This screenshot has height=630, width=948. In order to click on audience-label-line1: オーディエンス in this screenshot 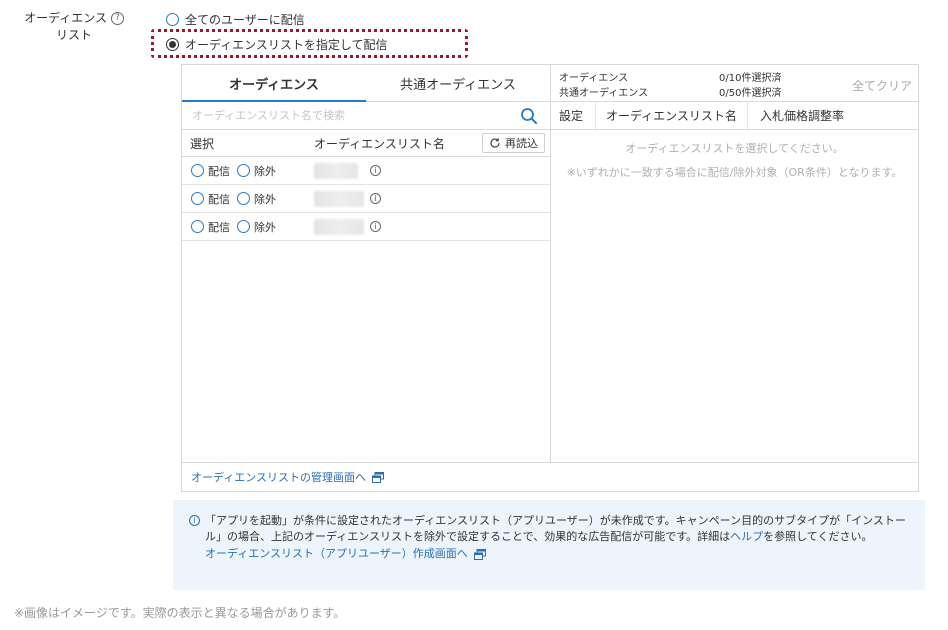, I will do `click(65, 18)`.